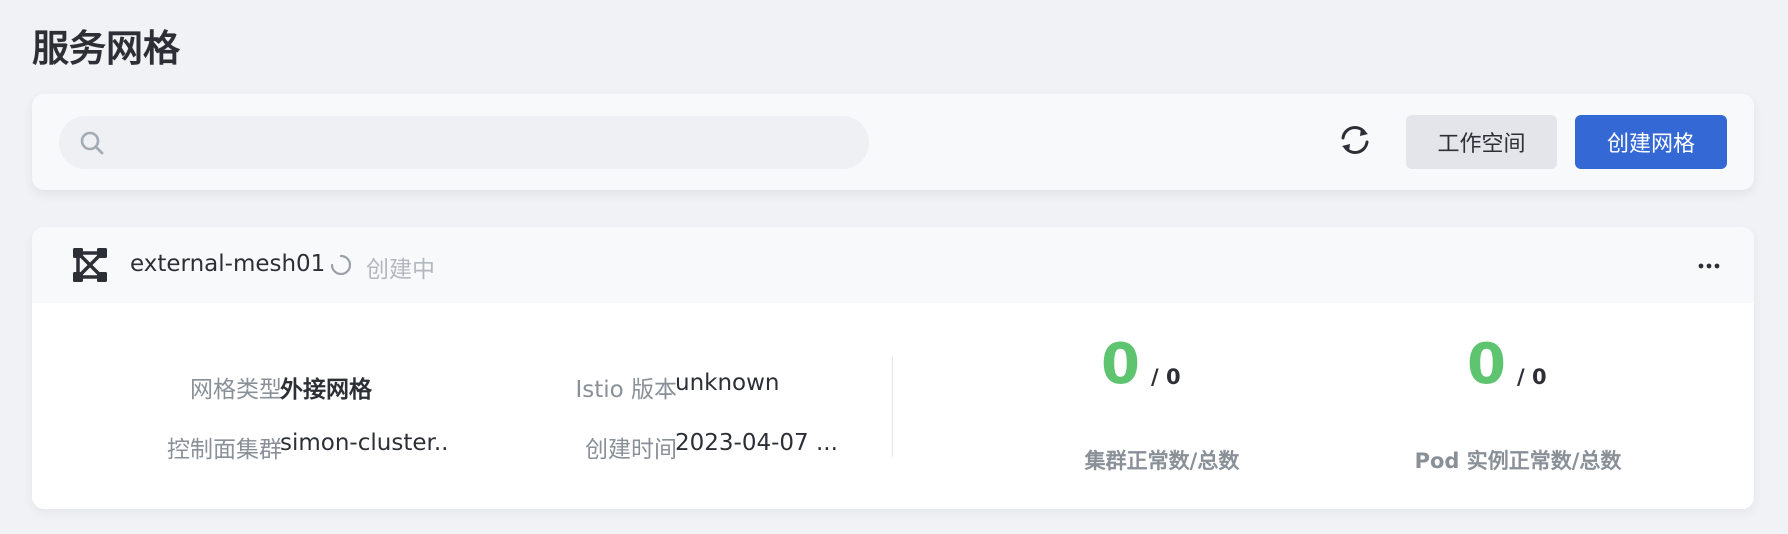 The width and height of the screenshot is (1788, 534). What do you see at coordinates (727, 383) in the screenshot?
I see `istio-version-value: unknown` at bounding box center [727, 383].